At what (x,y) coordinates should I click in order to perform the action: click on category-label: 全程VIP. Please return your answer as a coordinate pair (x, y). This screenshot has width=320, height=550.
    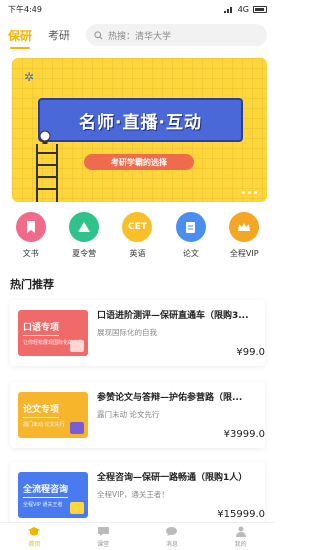
    Looking at the image, I should click on (244, 253).